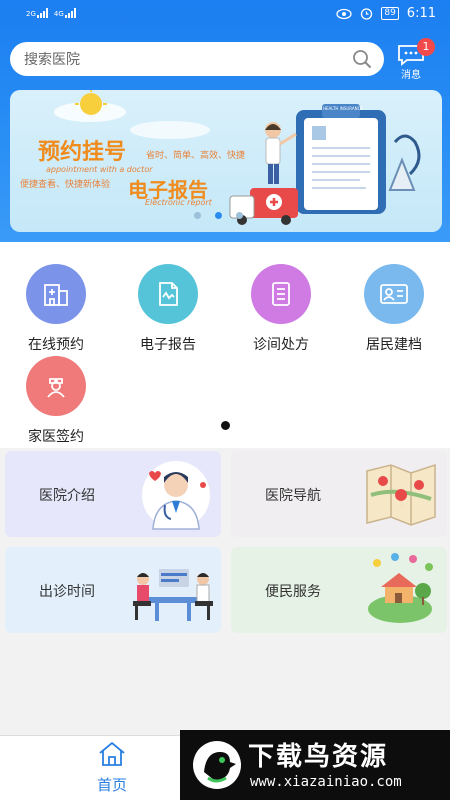 The height and width of the screenshot is (801, 450). Describe the element at coordinates (401, 494) in the screenshot. I see `map-illustration` at that location.